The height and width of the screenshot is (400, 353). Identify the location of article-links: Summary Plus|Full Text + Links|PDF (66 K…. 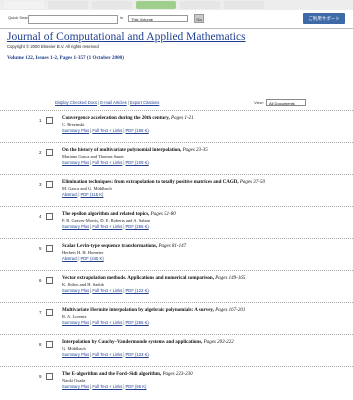
(202, 387).